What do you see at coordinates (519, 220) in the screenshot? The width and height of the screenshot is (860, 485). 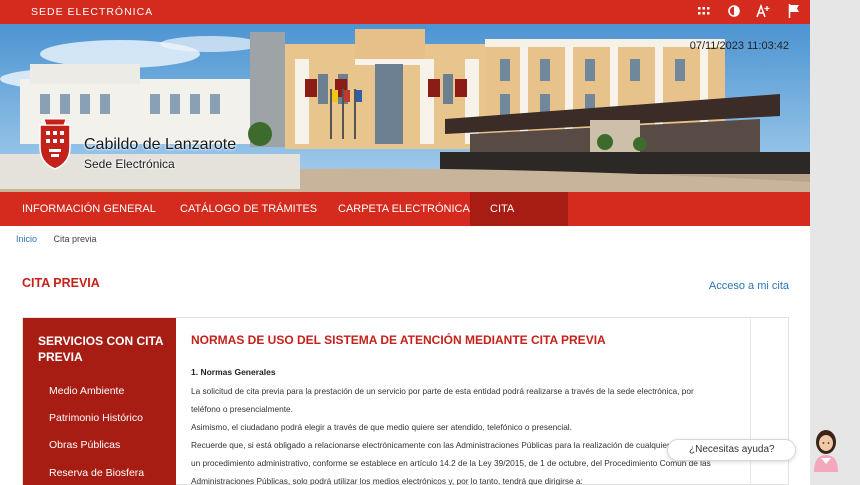 I see `nav-item-cita-previa: Cita previa` at bounding box center [519, 220].